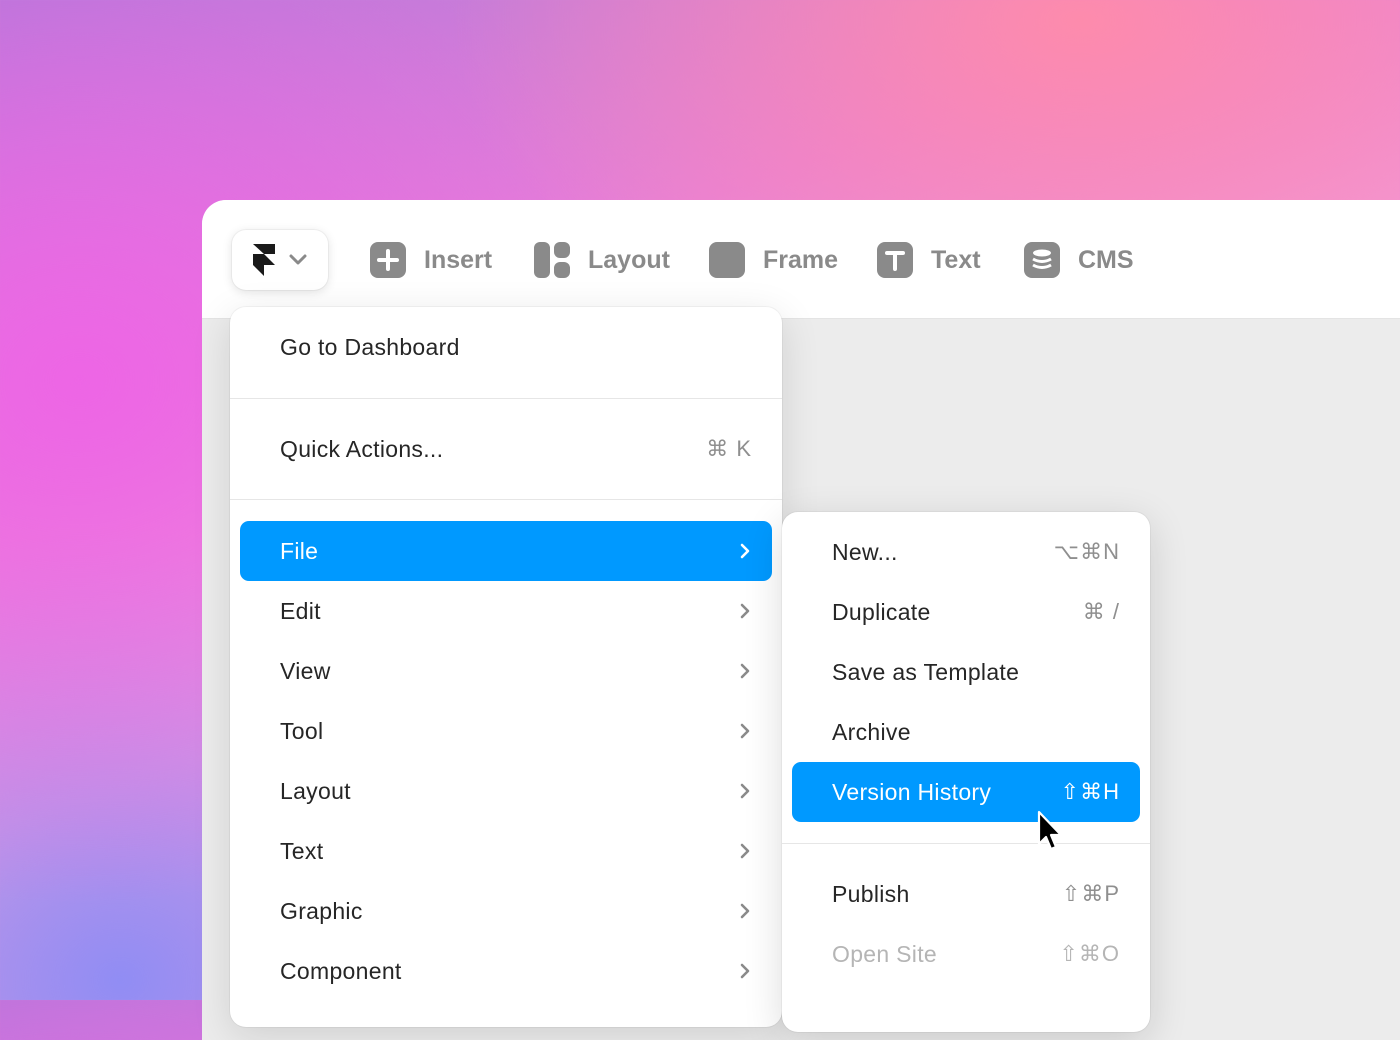 The height and width of the screenshot is (1040, 1400). Describe the element at coordinates (1050, 830) in the screenshot. I see `mouse-pointer-icon` at that location.